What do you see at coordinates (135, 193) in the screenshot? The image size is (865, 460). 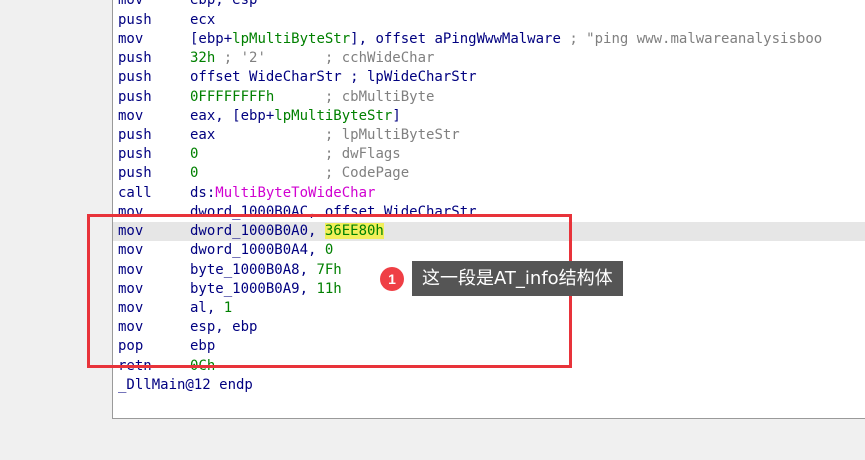 I see `mnemonic: call` at bounding box center [135, 193].